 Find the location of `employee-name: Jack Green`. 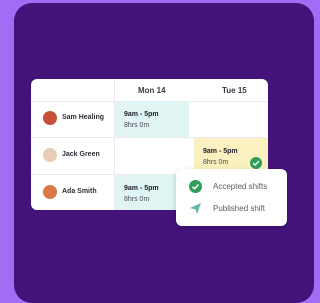

employee-name: Jack Green is located at coordinates (81, 154).